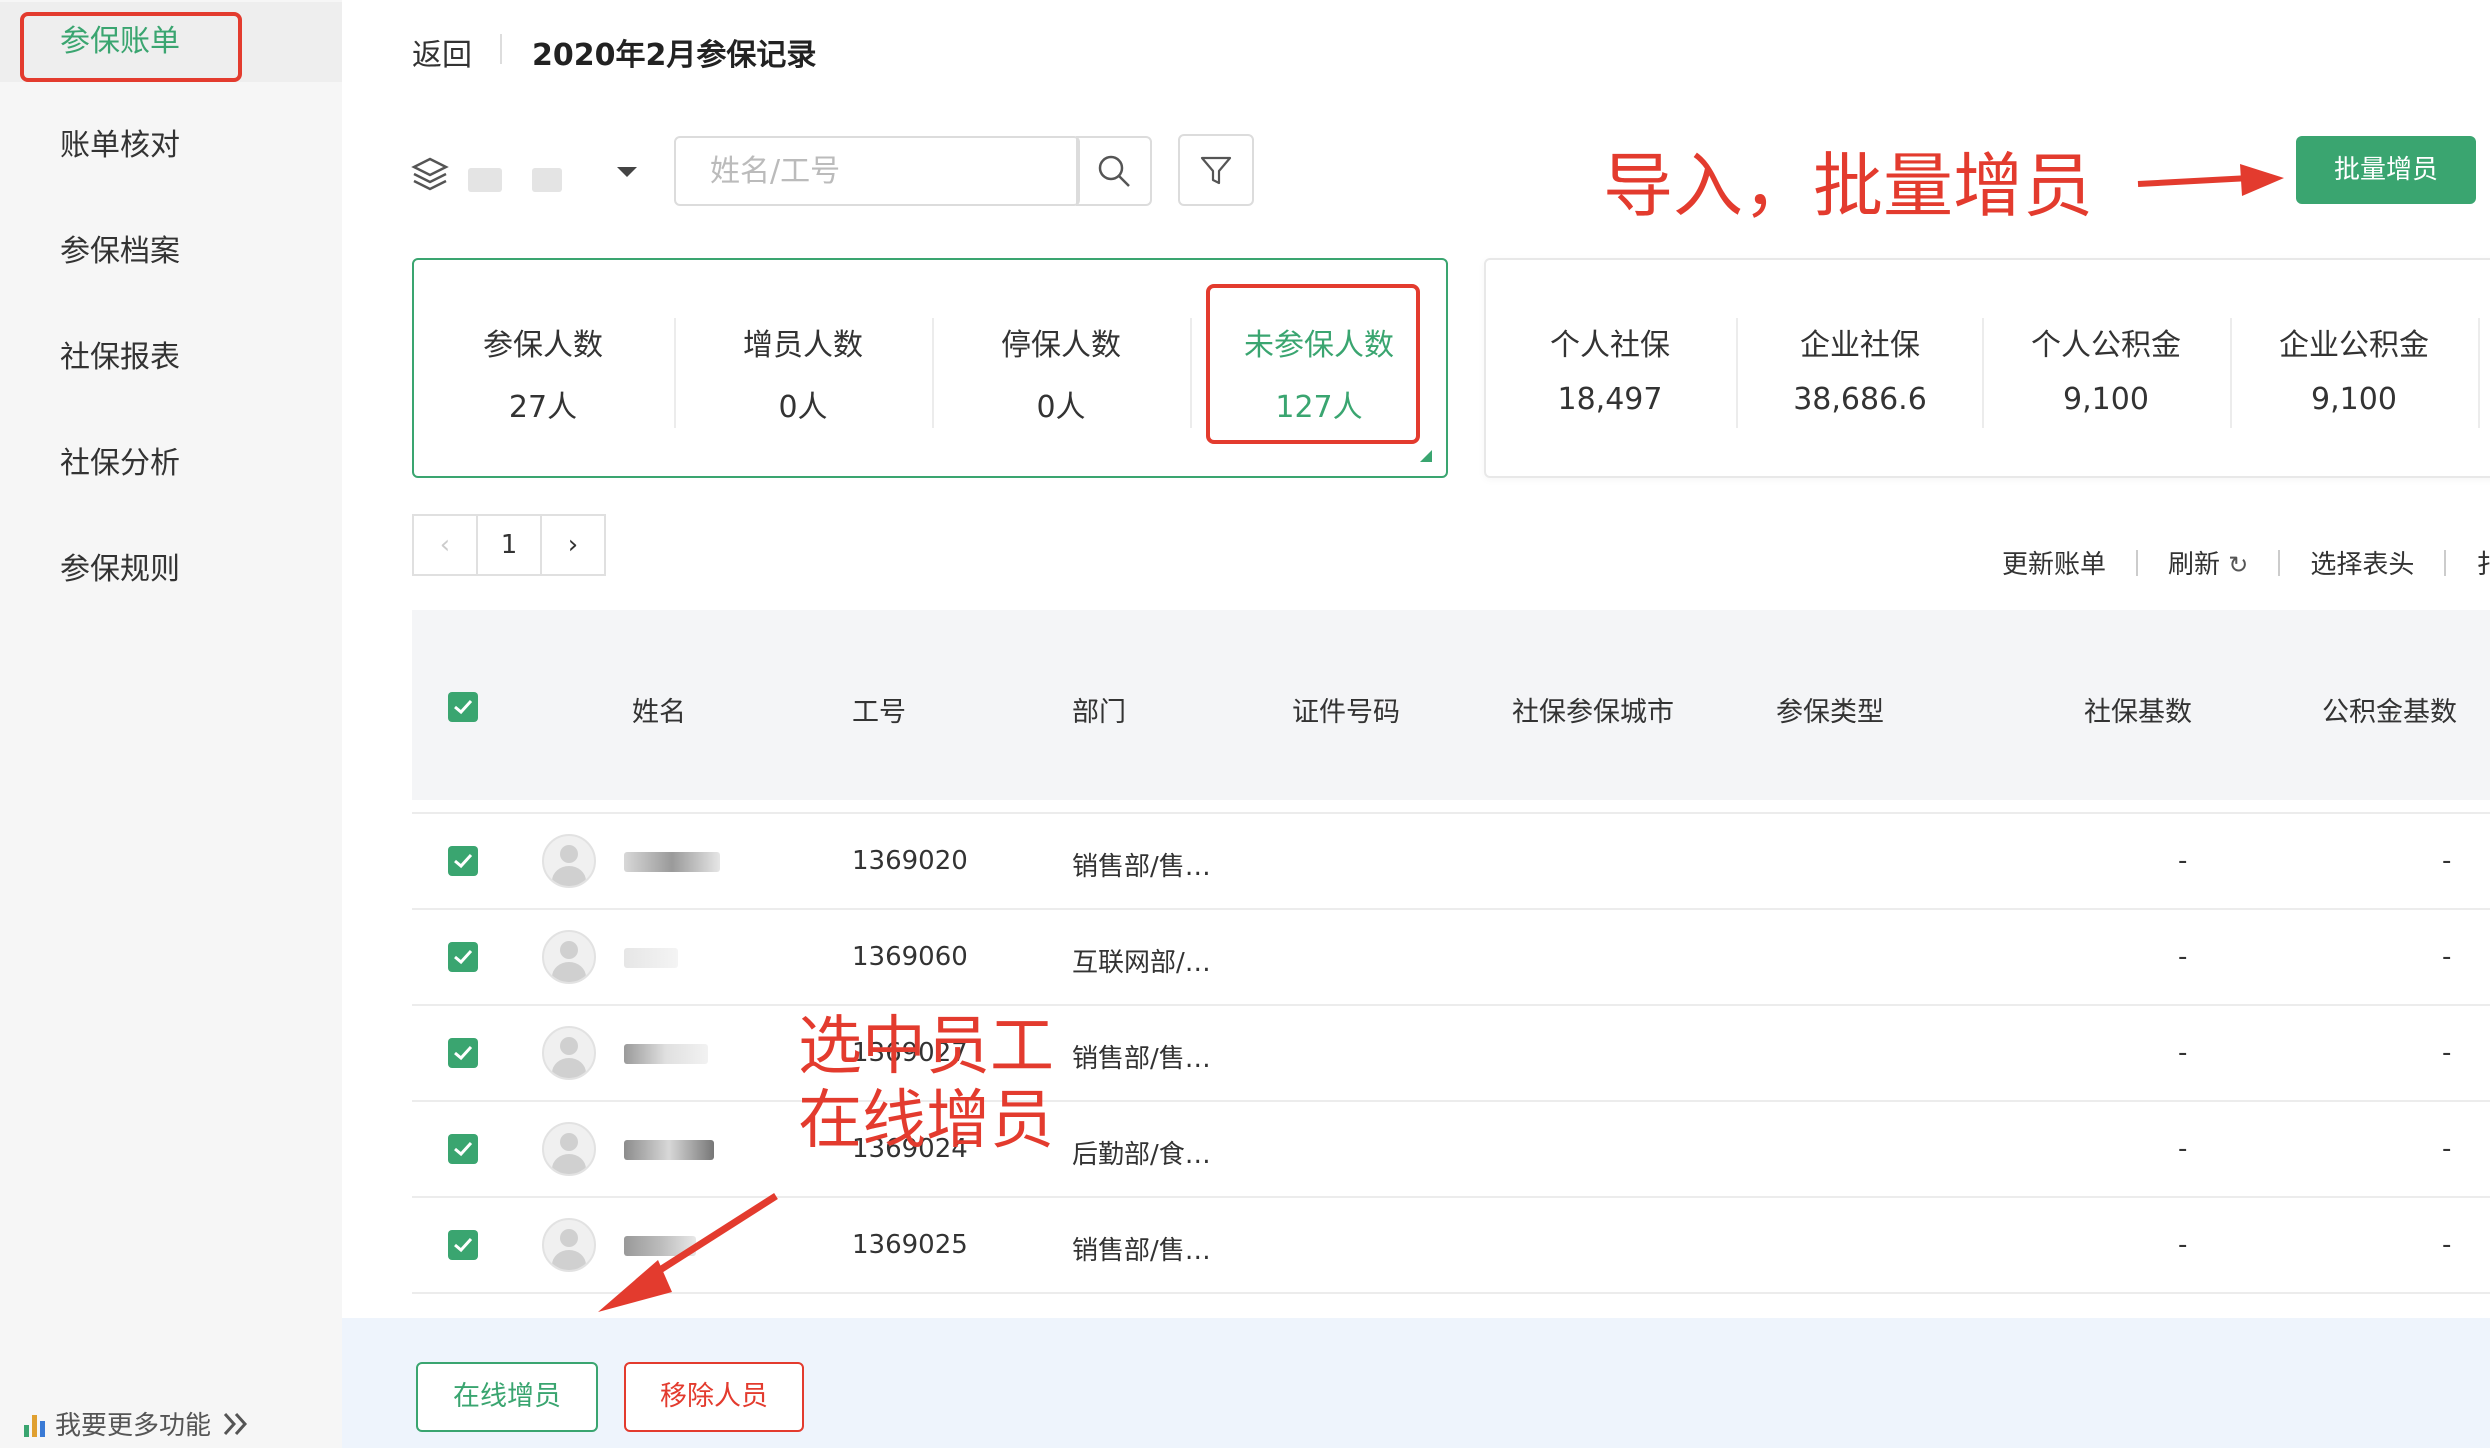 Image resolution: width=2490 pixels, height=1448 pixels. Describe the element at coordinates (2483, 562) in the screenshot. I see `more-action-link: 扌` at that location.